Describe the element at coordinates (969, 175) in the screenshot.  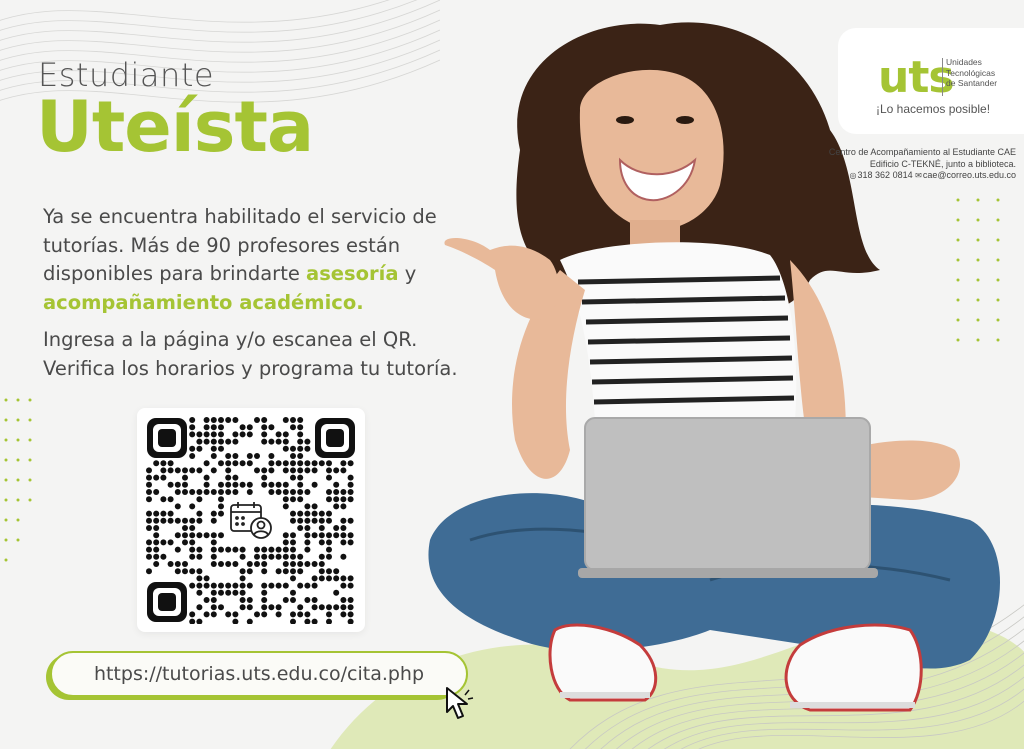
I see `contact-email: cae@correo.uts.edu.co` at that location.